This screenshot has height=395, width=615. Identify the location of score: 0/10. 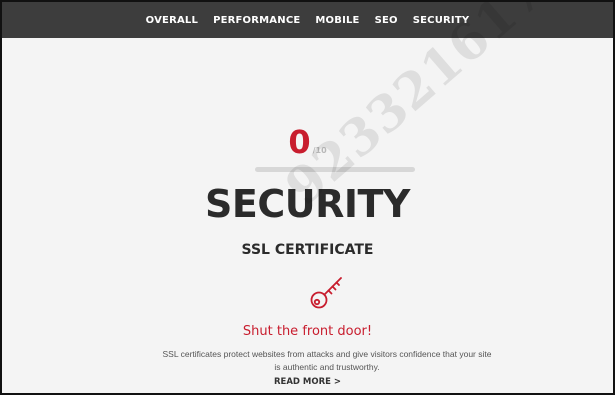
(307, 142).